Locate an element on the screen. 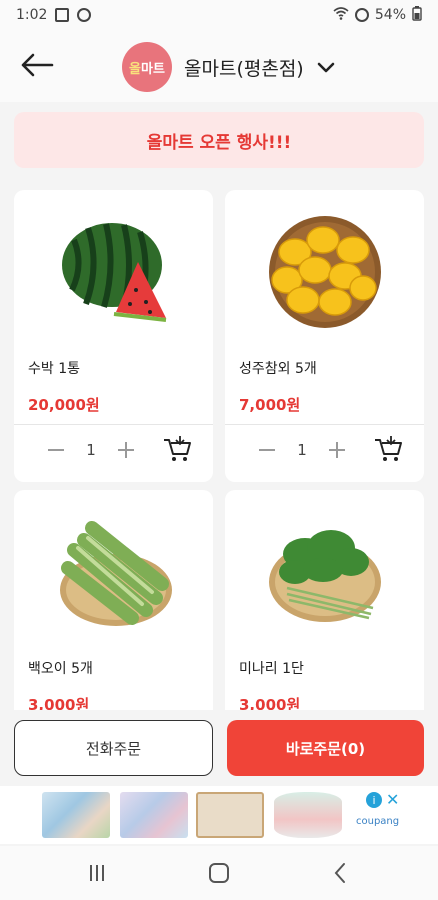  phone-order-button: 전화주문 is located at coordinates (113, 748).